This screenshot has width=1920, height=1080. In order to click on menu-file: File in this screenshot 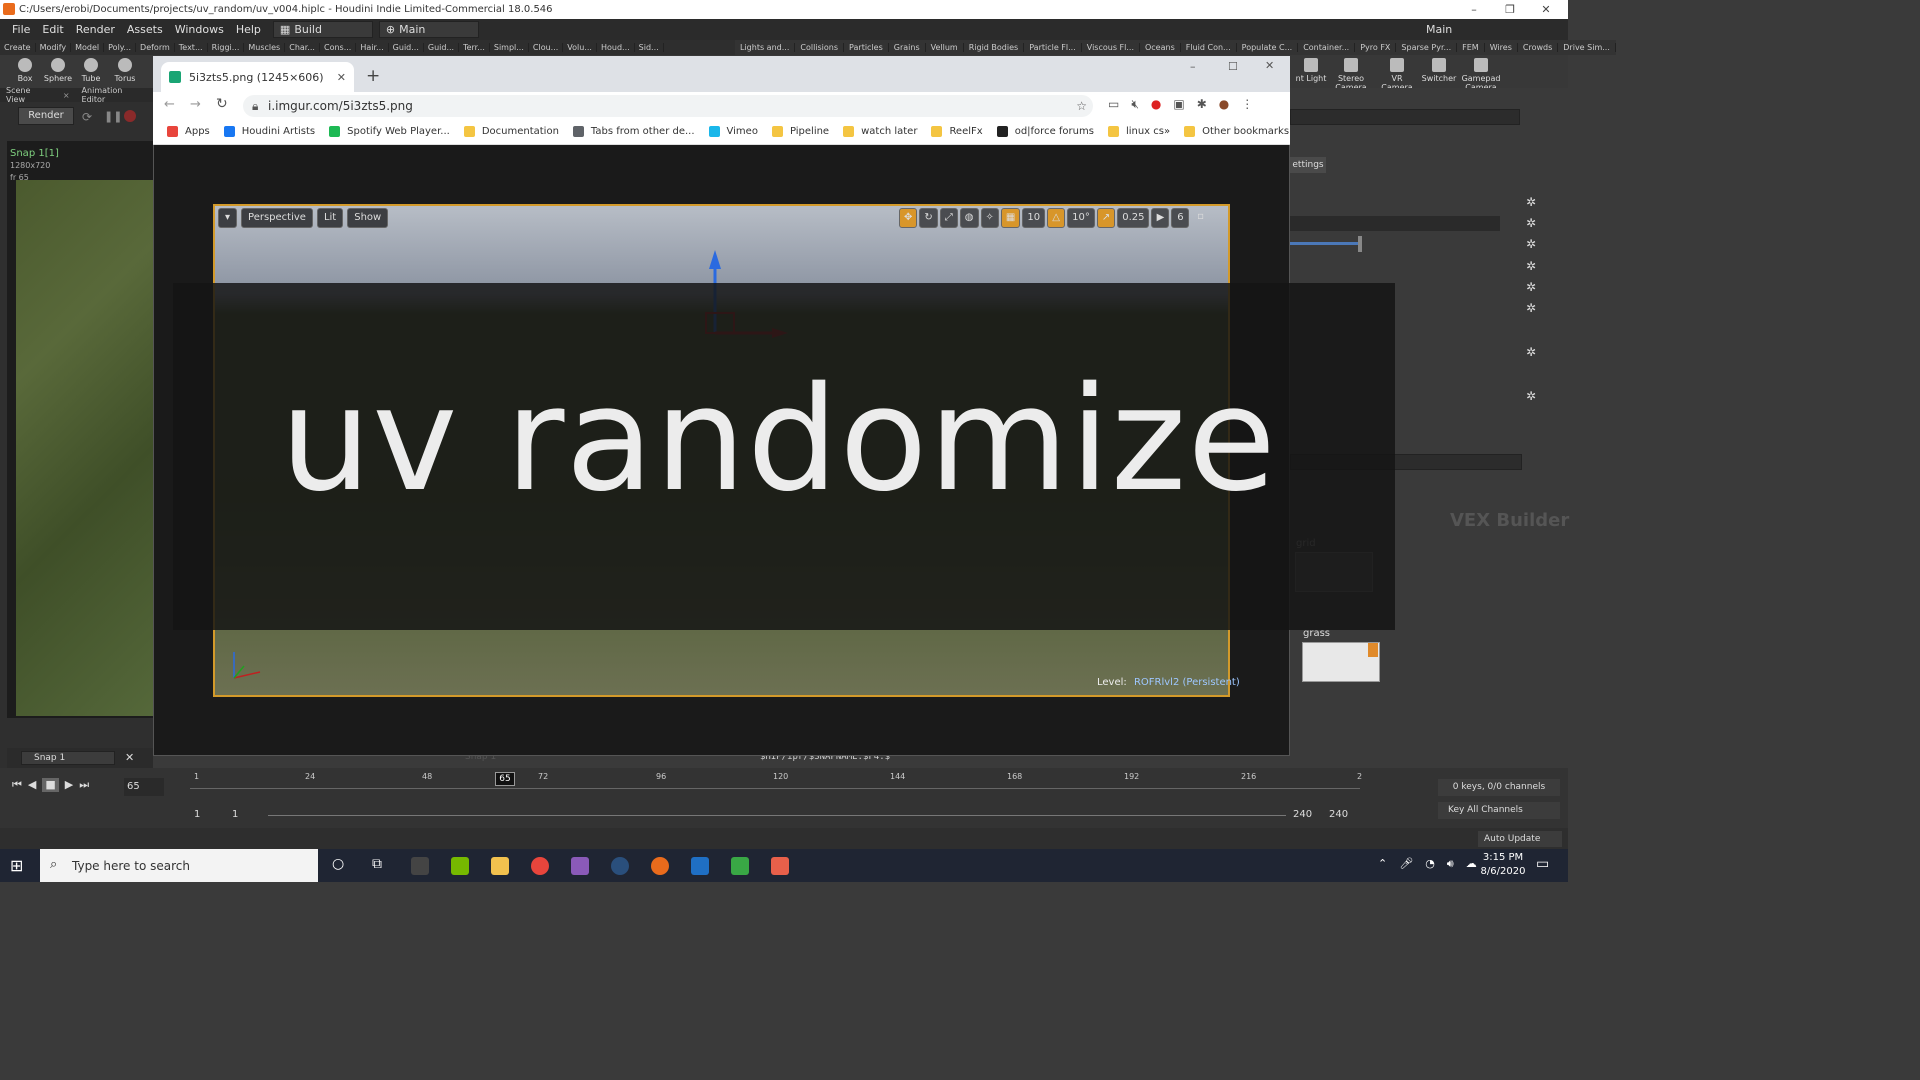, I will do `click(21, 29)`.